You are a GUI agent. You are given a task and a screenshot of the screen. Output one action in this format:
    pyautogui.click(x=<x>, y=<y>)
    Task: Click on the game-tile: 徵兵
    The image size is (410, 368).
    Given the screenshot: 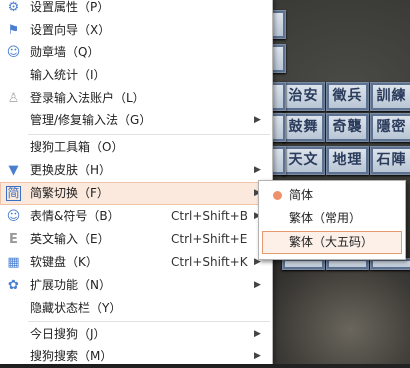 What is the action you would take?
    pyautogui.click(x=347, y=96)
    